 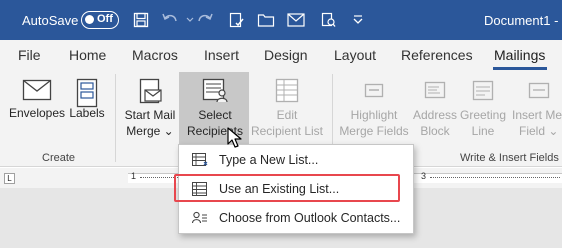 What do you see at coordinates (435, 131) in the screenshot?
I see `address-block-line2: Block` at bounding box center [435, 131].